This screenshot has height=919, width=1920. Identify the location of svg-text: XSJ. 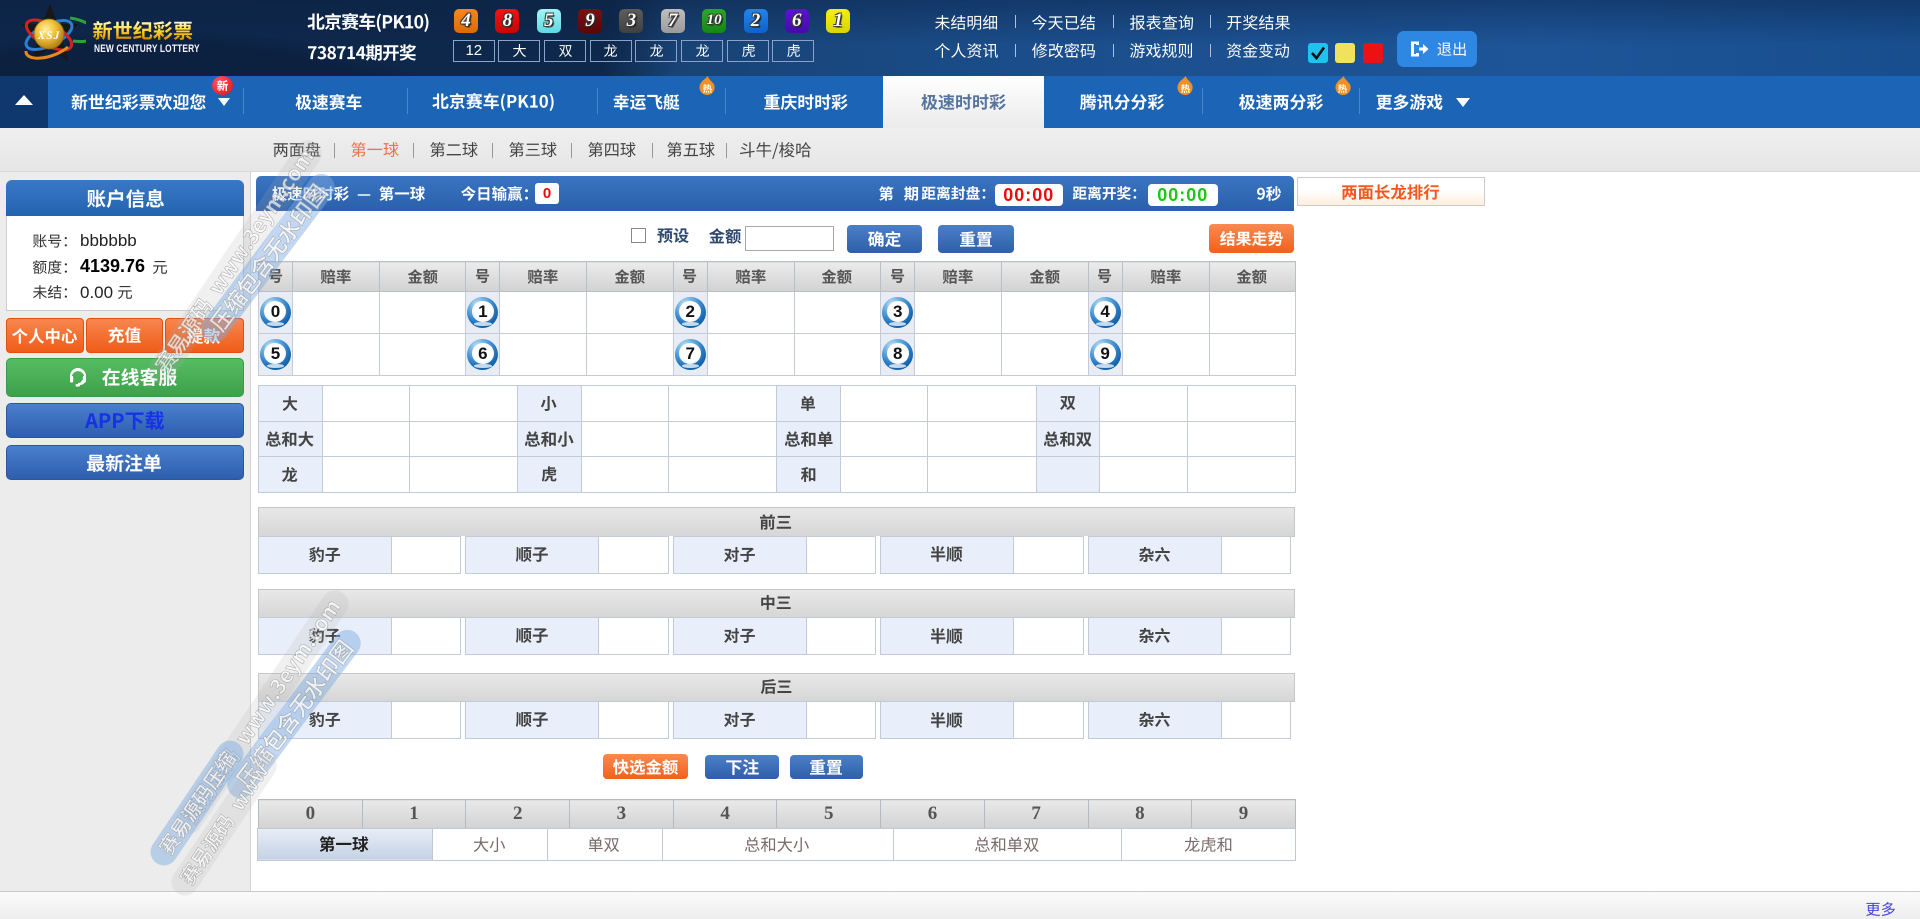
(49, 36).